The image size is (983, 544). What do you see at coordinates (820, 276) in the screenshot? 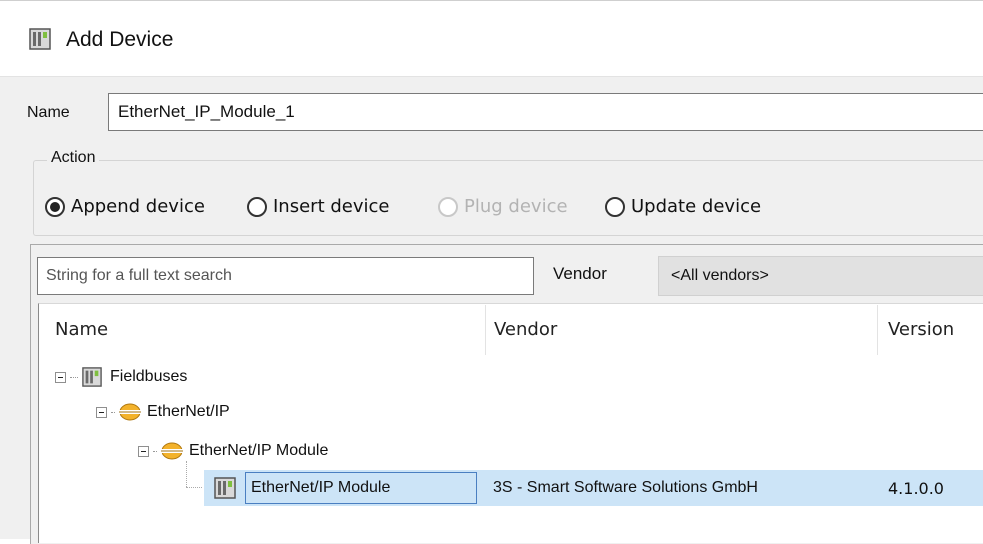
I see `vendor-select: <All vendors>` at bounding box center [820, 276].